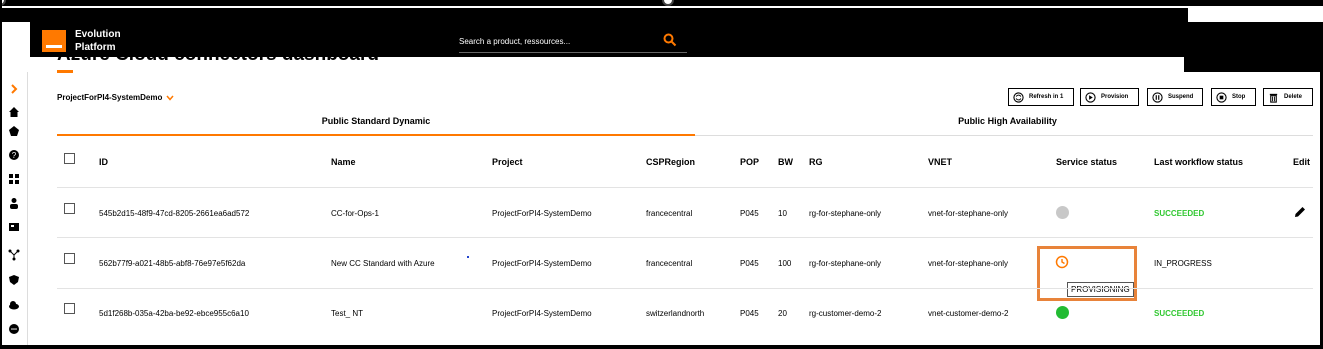 This screenshot has width=1323, height=349. What do you see at coordinates (376, 135) in the screenshot?
I see `tab-active-indicator` at bounding box center [376, 135].